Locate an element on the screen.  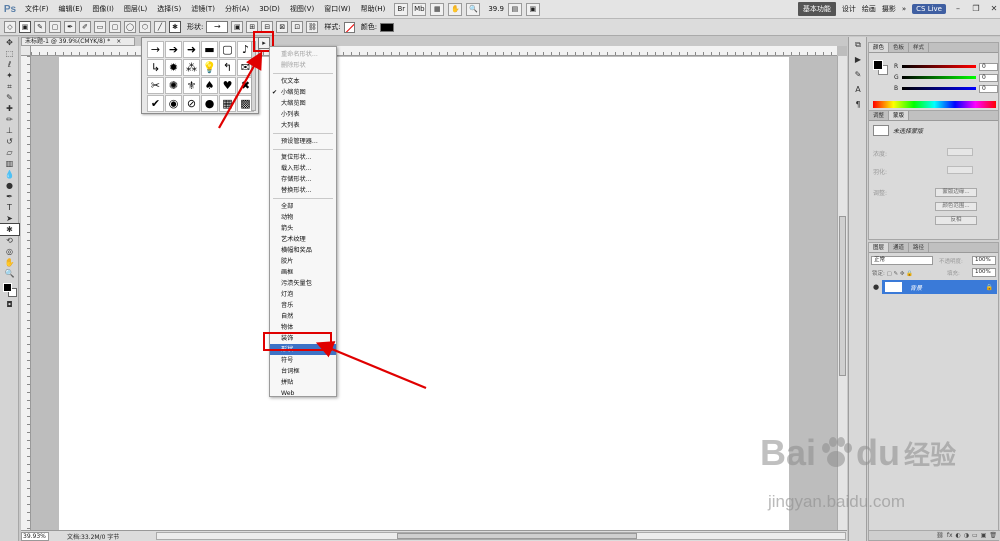
context-menu-item: 灯泡 is located at coordinates (303, 294).